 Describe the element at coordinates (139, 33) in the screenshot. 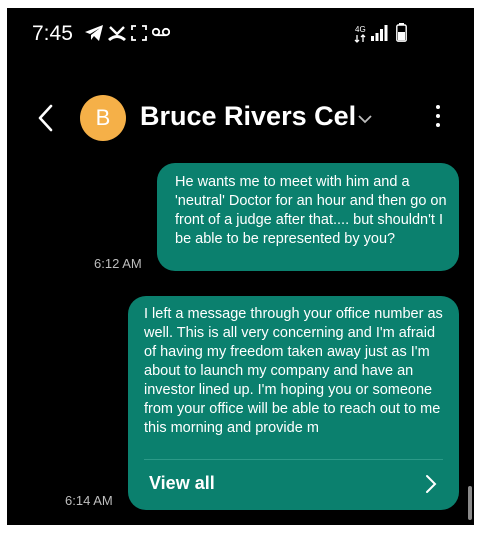

I see `screenshot-icon` at that location.